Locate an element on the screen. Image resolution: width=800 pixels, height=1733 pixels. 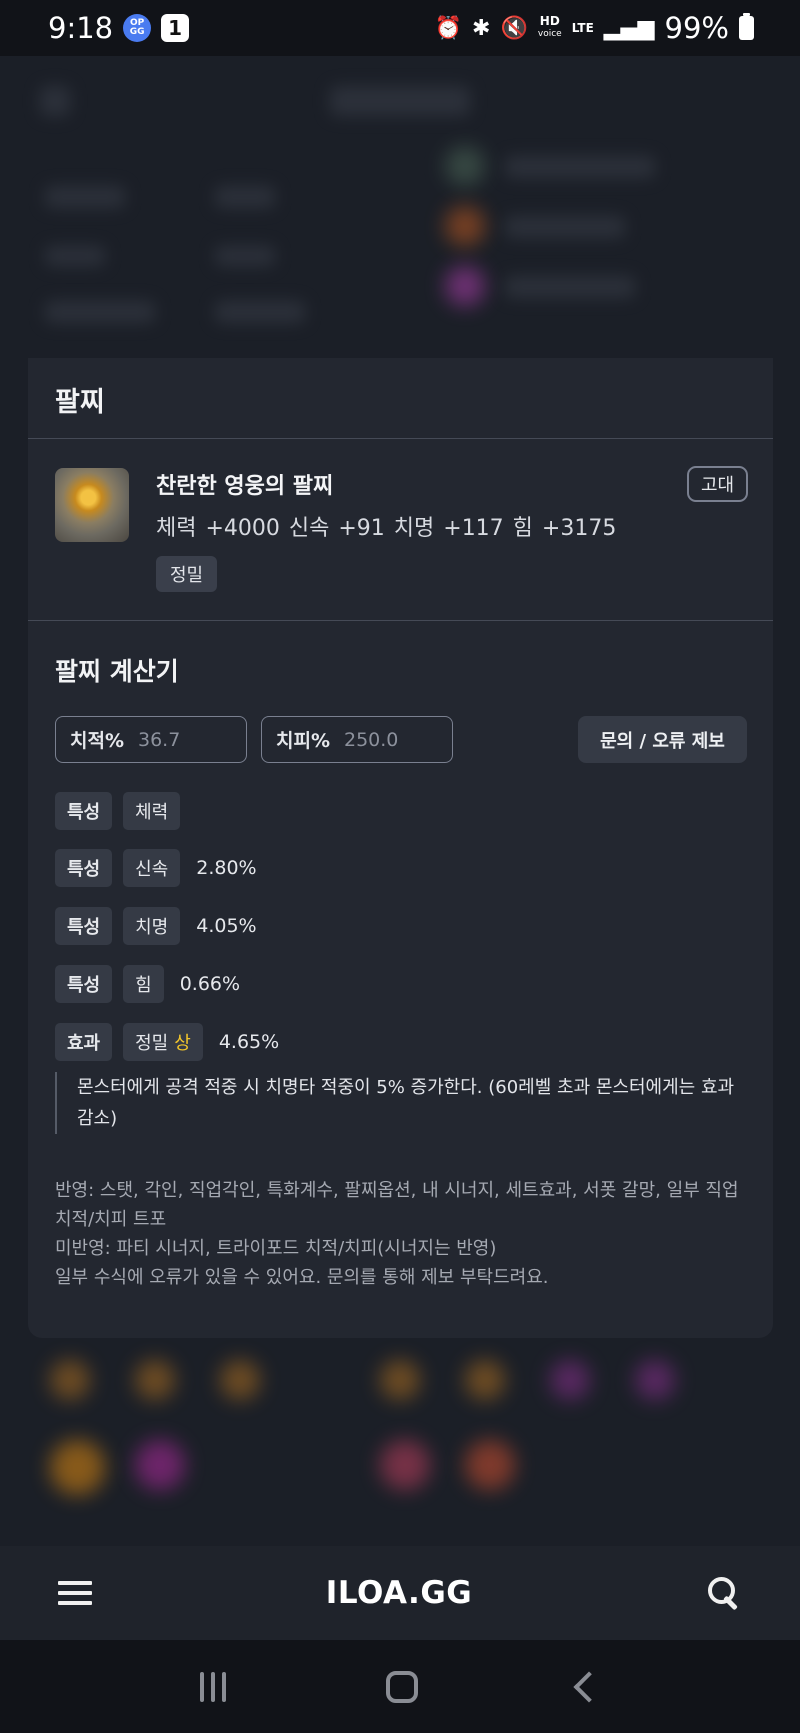
notification-count-icon: 1 is located at coordinates (175, 28).